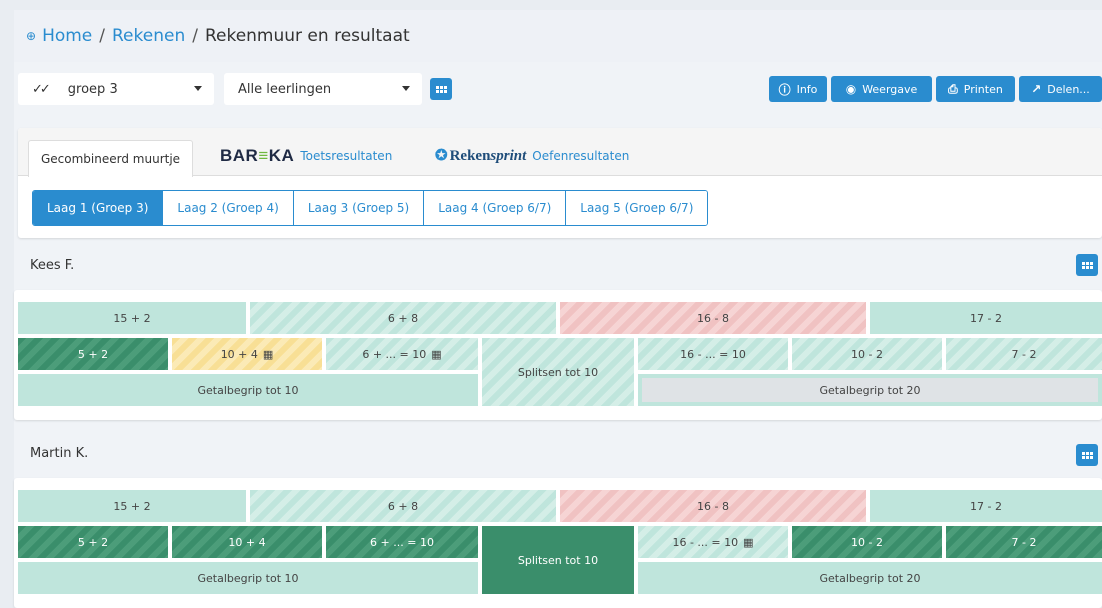  I want to click on wall-cell: 6 + ... = 10 ▦, so click(402, 354).